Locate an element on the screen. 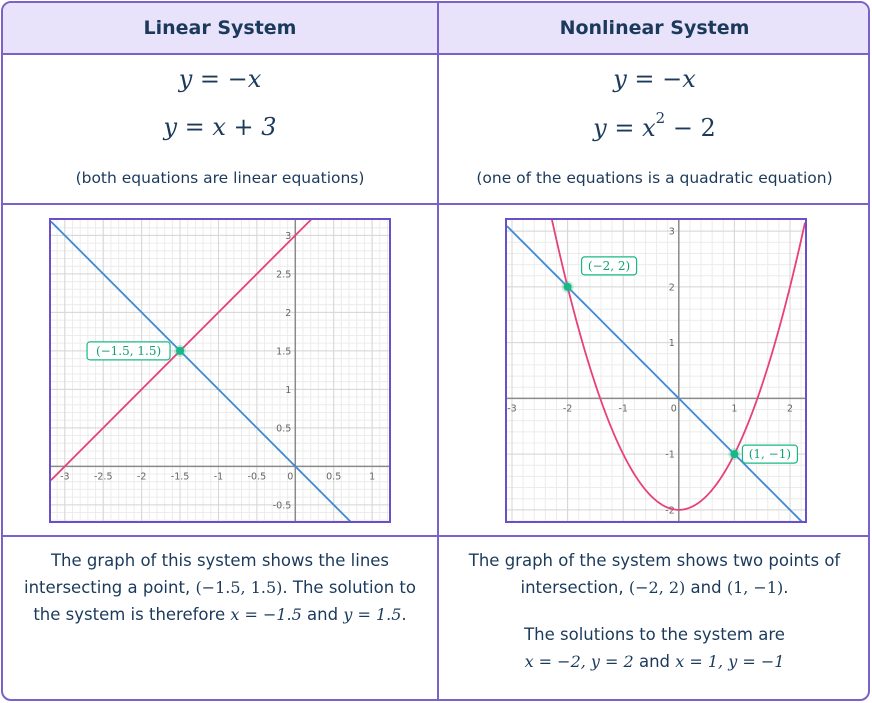  x-tick-label: 2 is located at coordinates (790, 408).